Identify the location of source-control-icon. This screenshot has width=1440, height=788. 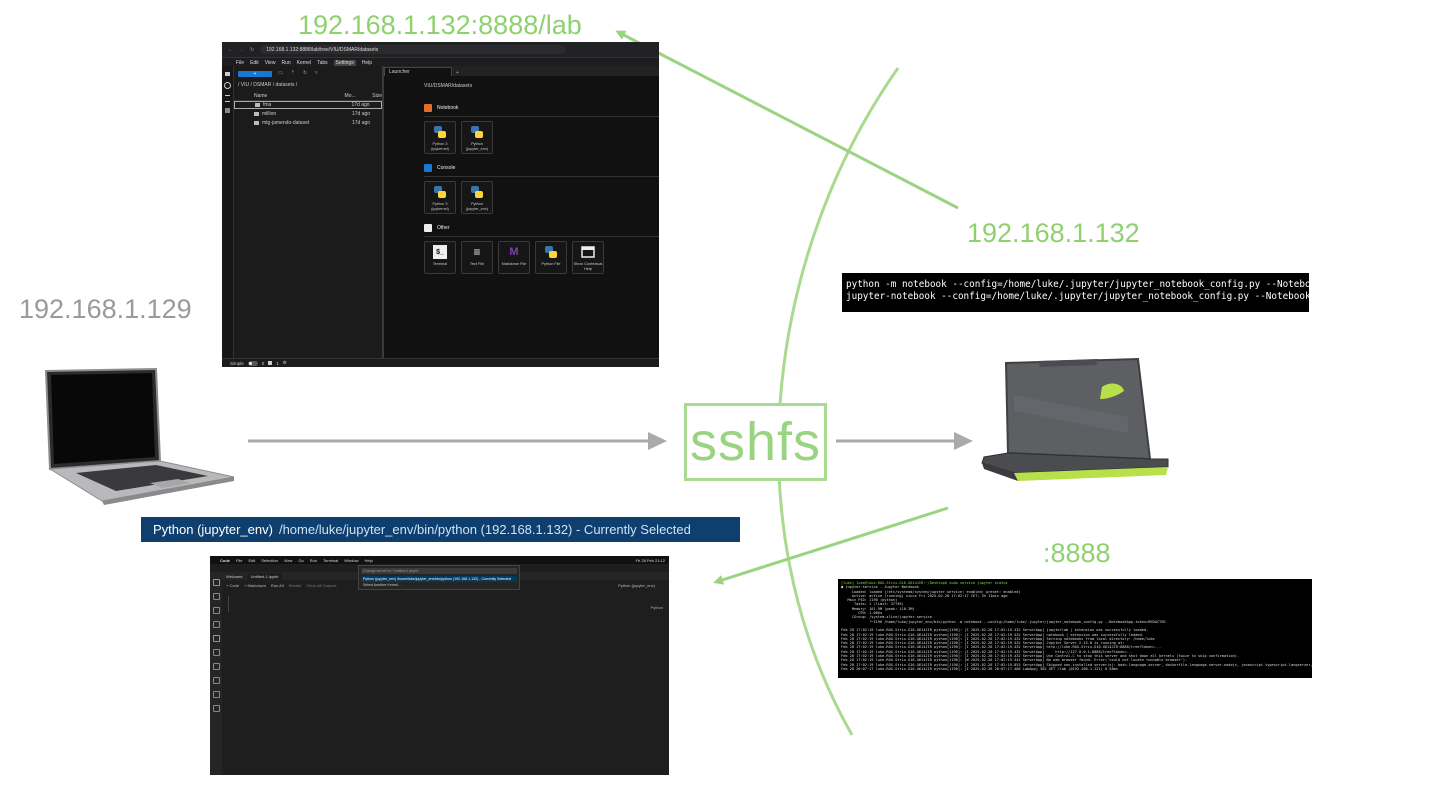
(216, 610).